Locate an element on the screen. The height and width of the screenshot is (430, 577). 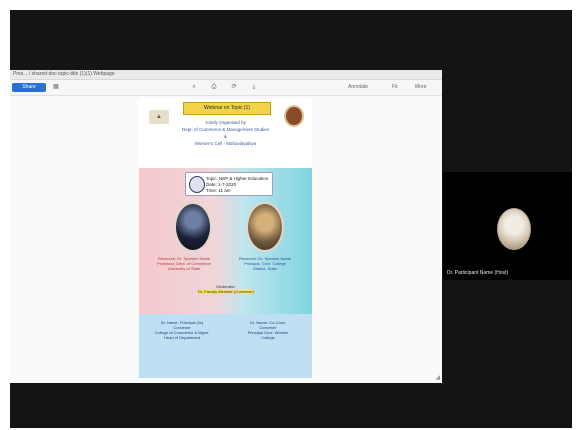
participant-video is located at coordinates (514, 229).